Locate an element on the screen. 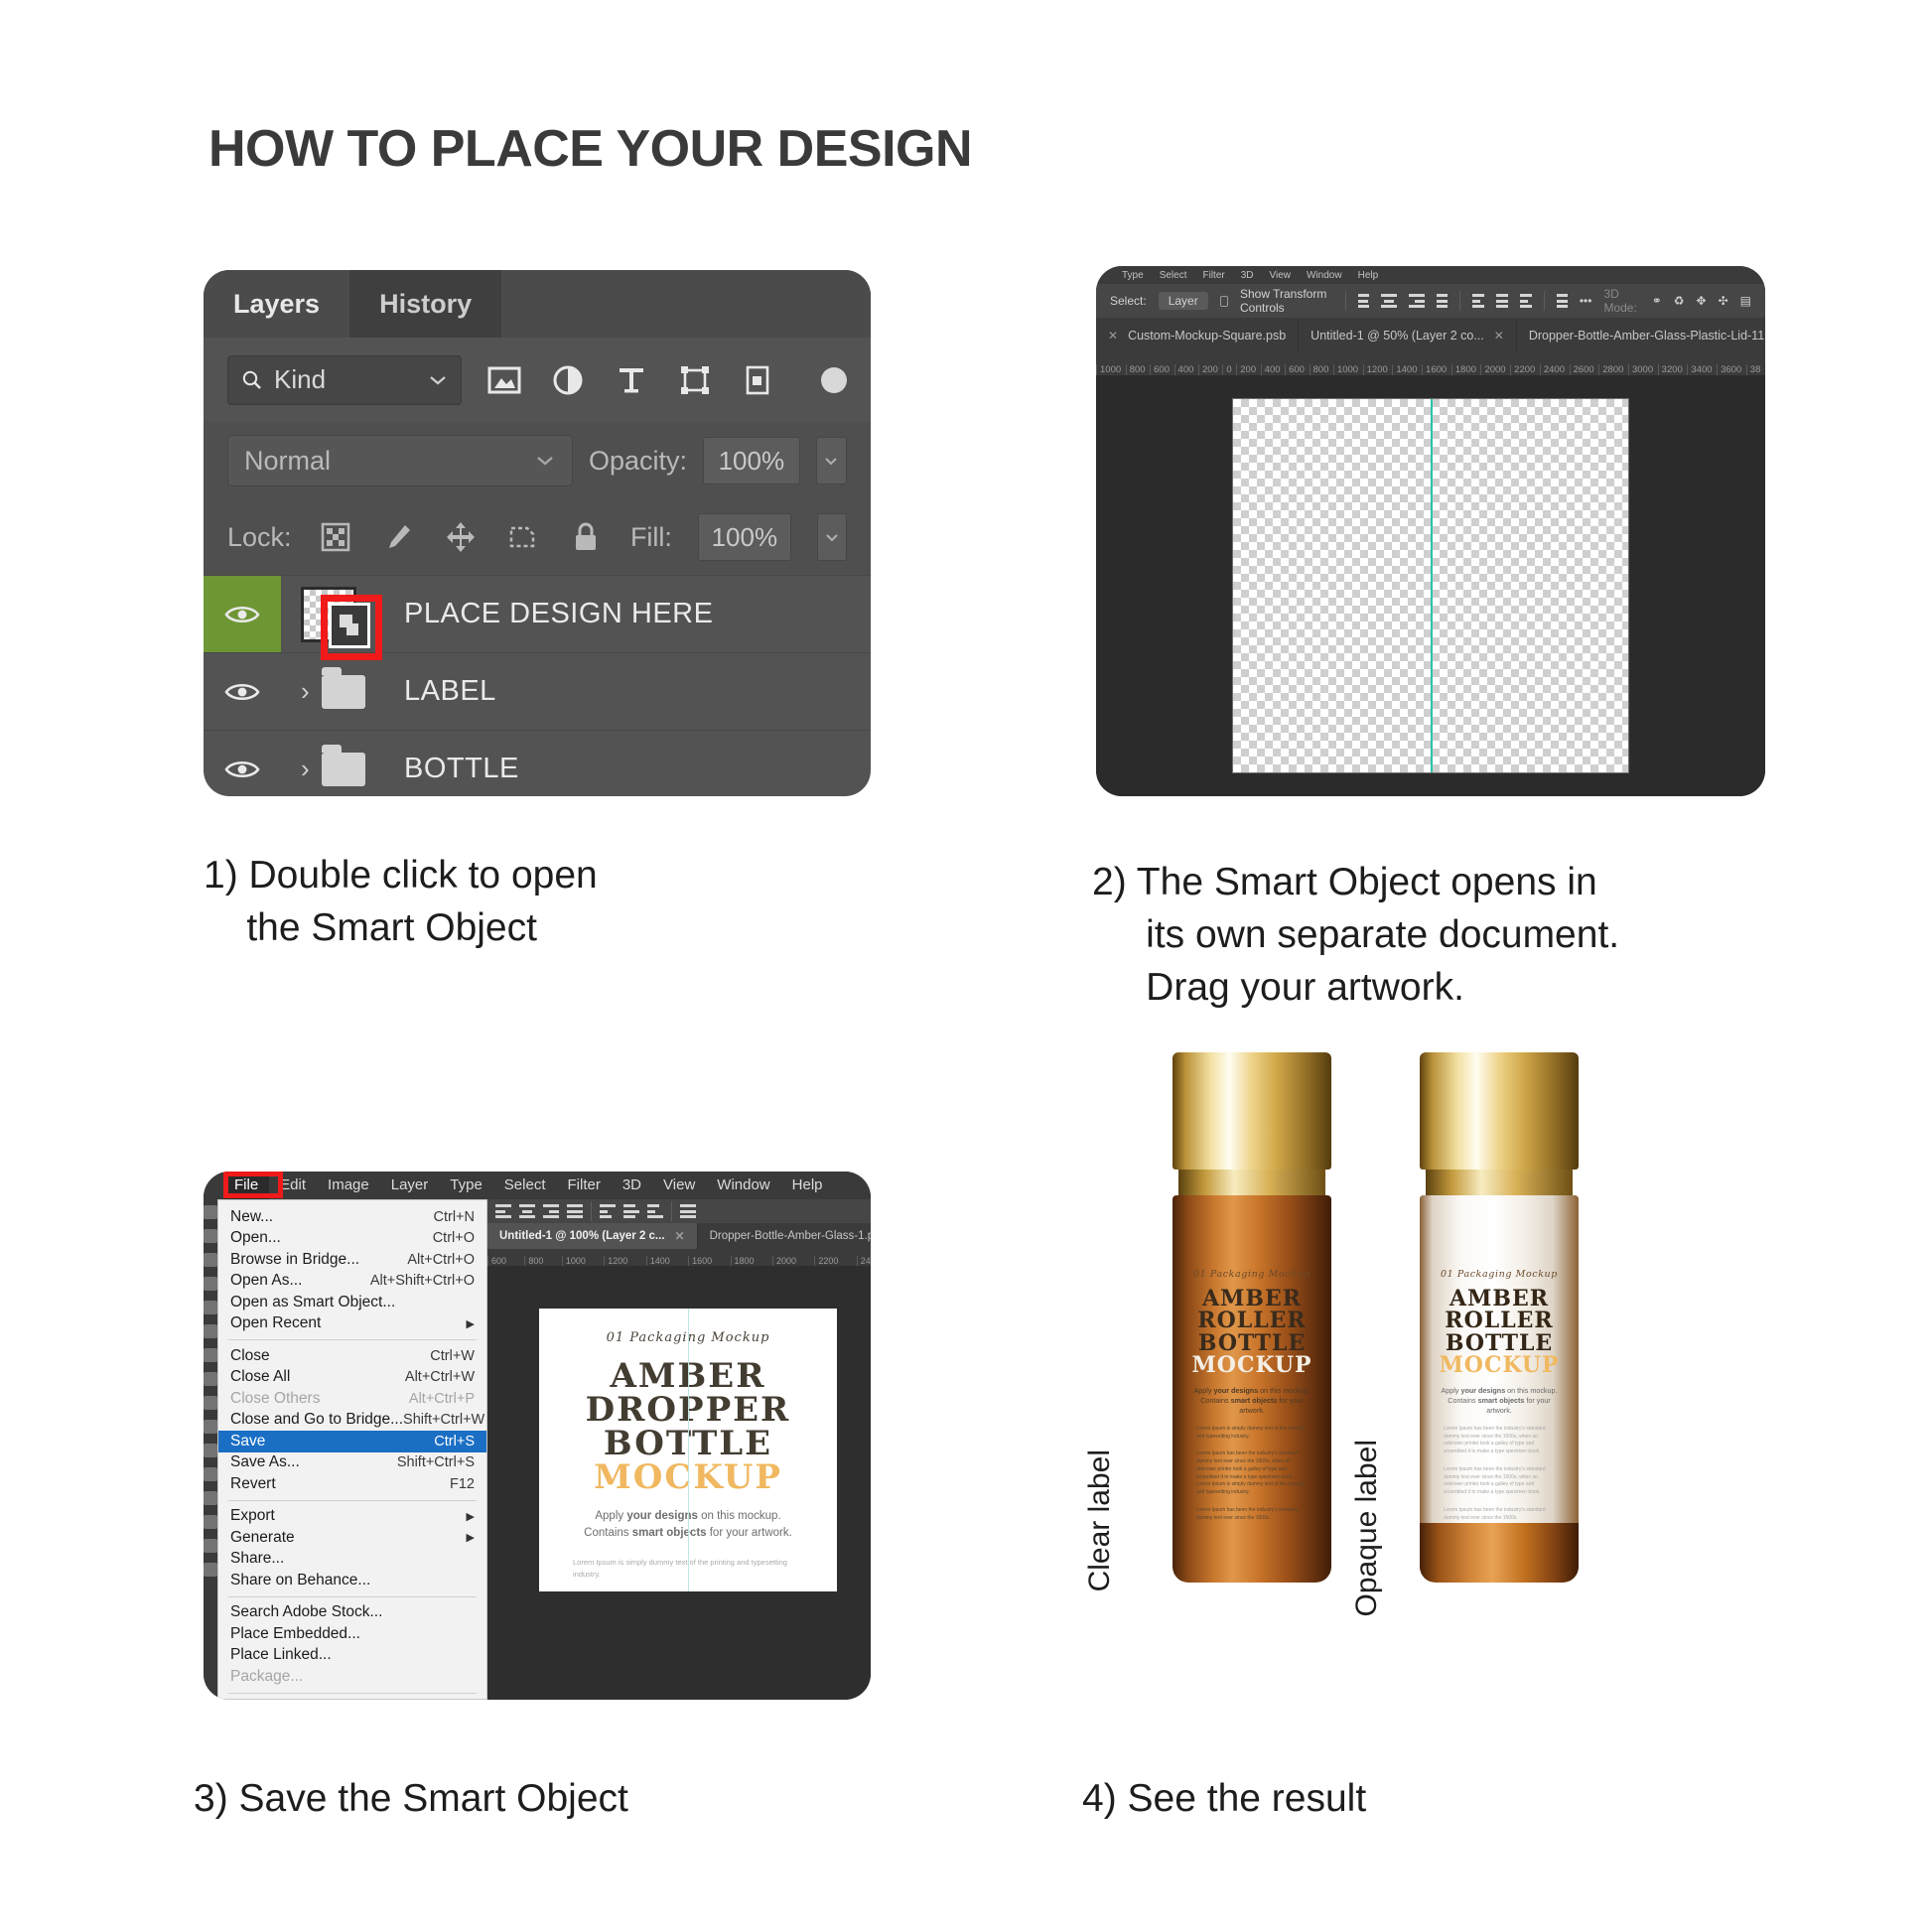  document-tab: Dropper-Bottle-Amber-Glass-1.psd is located at coordinates (784, 1236).